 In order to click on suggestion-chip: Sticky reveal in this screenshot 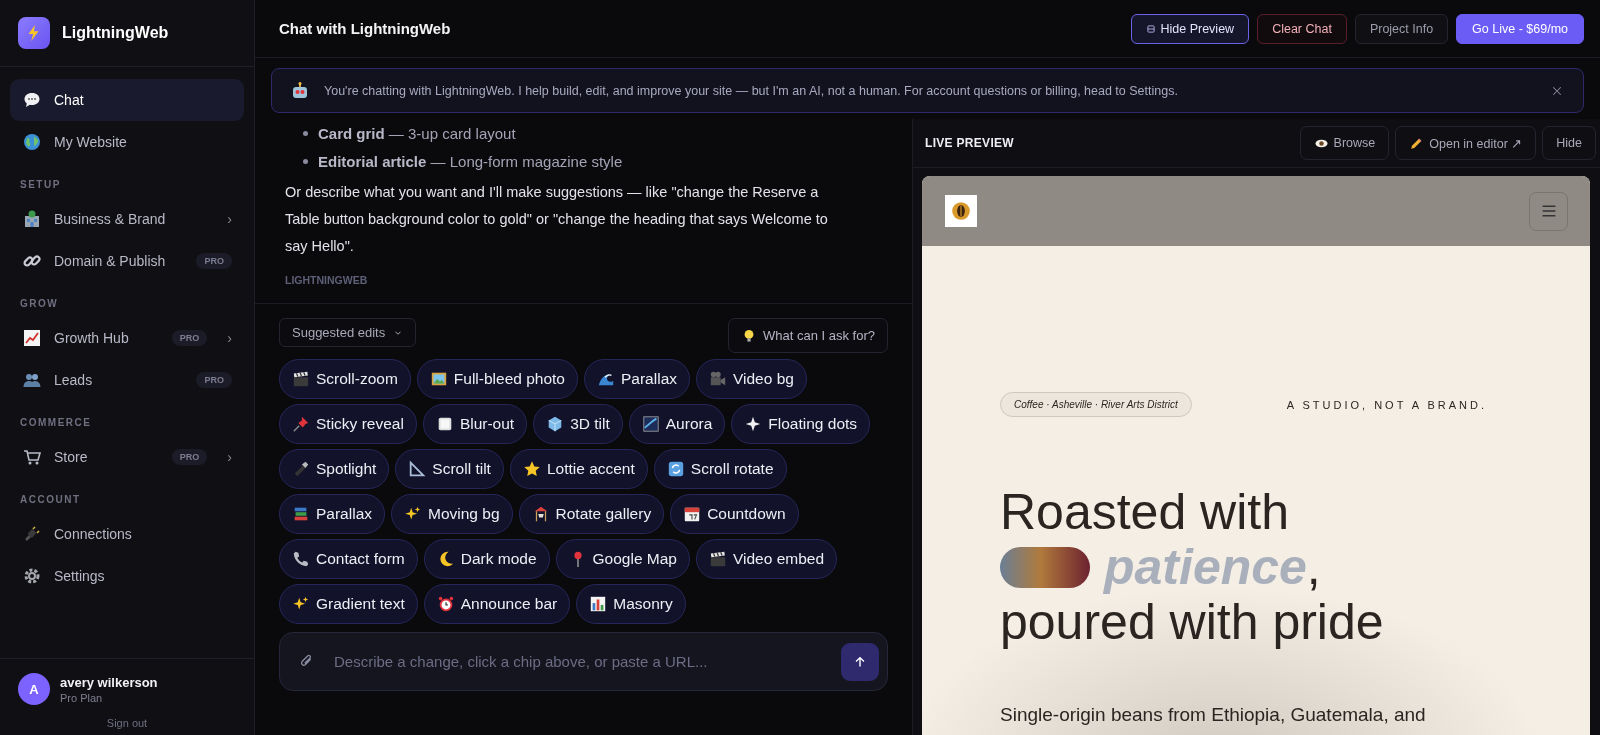, I will do `click(348, 424)`.